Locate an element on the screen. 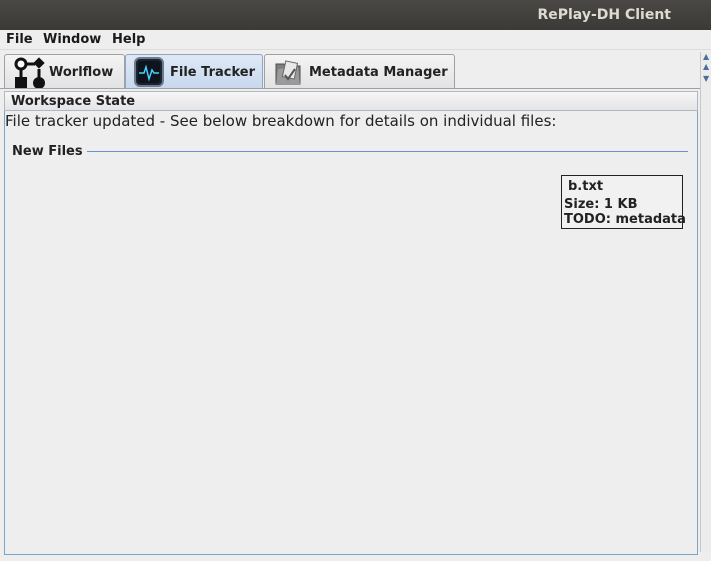 This screenshot has height=561, width=711. section-divider is located at coordinates (387, 151).